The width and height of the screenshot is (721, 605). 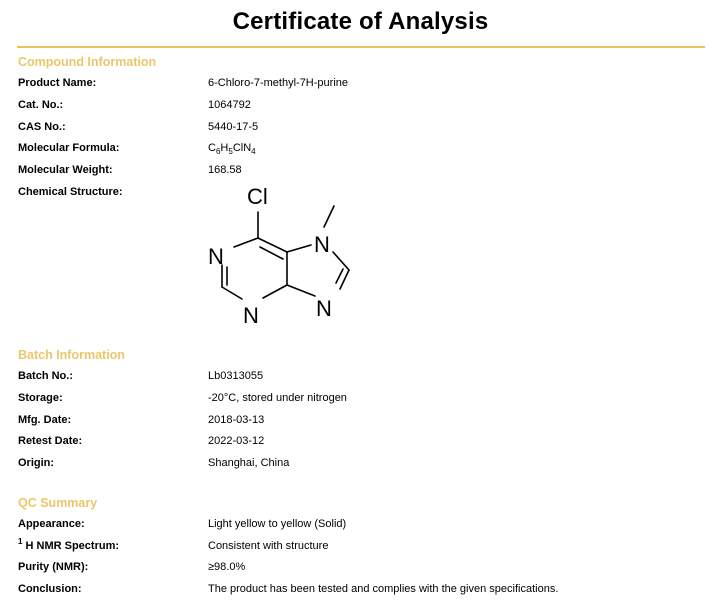 I want to click on appearance-value: Light yellow to yellow (Solid), so click(x=277, y=524).